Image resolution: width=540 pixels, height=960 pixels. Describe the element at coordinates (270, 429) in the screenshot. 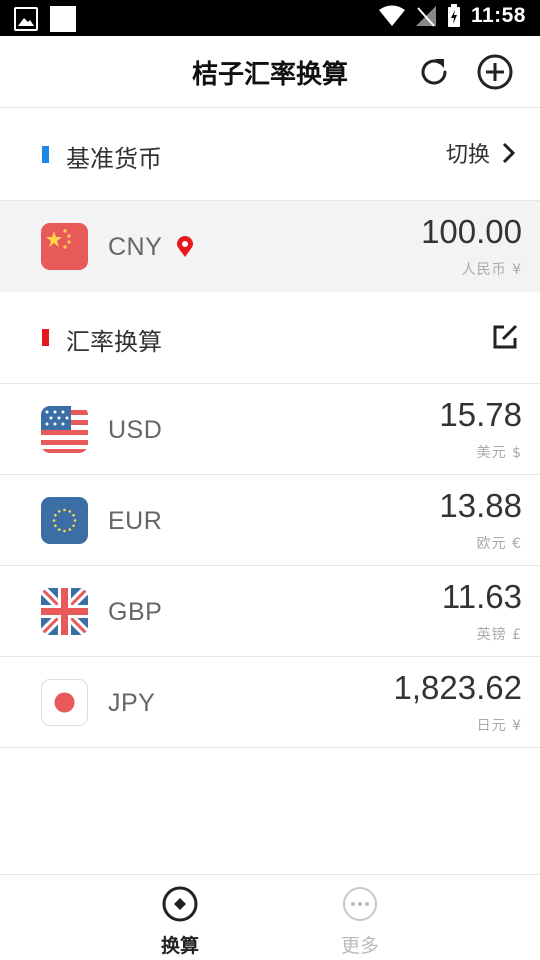

I see `currency-row-usd: USD 15.78 美元 $` at that location.